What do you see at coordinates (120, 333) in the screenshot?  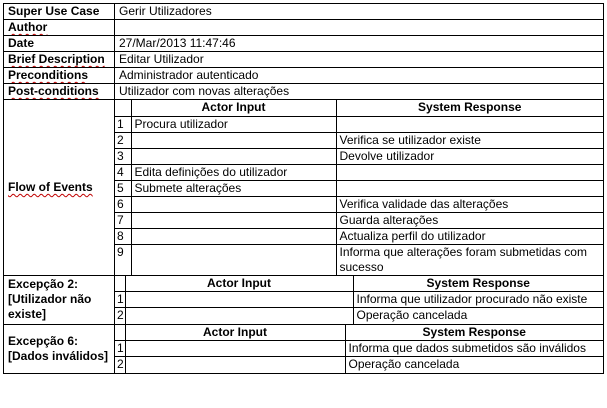 I see `exc6-header-num` at bounding box center [120, 333].